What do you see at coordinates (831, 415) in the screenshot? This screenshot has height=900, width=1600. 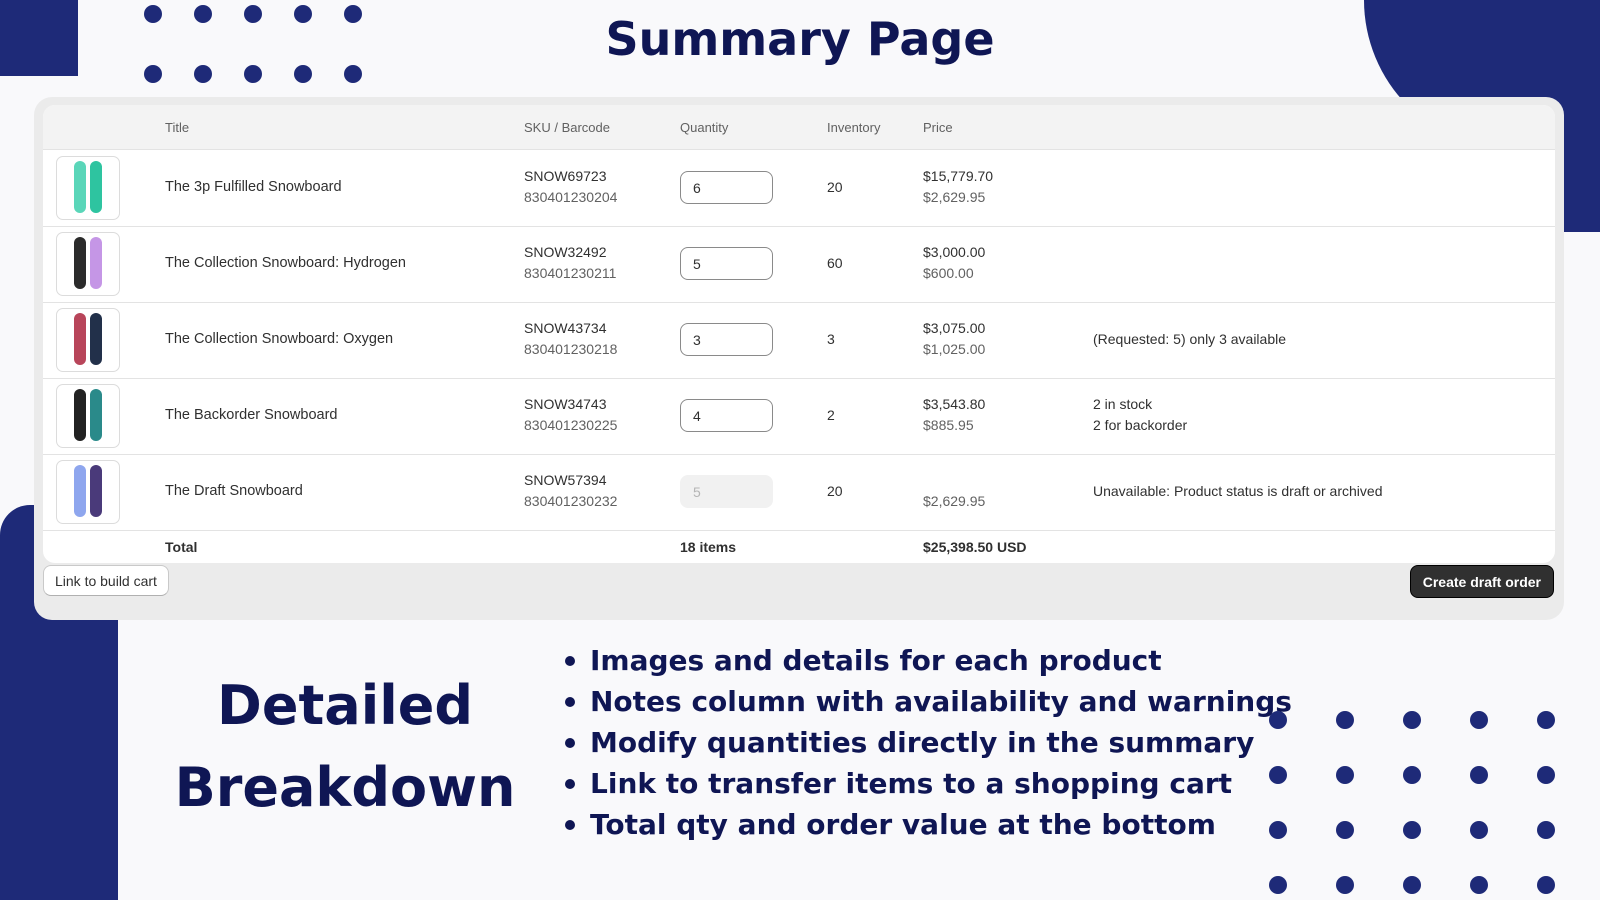 I see `inventory-count: 2` at bounding box center [831, 415].